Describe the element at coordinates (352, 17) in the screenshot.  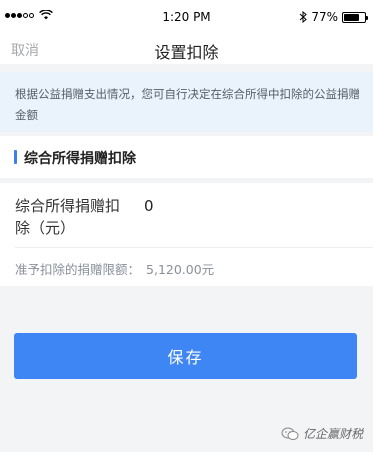
I see `battery-level` at that location.